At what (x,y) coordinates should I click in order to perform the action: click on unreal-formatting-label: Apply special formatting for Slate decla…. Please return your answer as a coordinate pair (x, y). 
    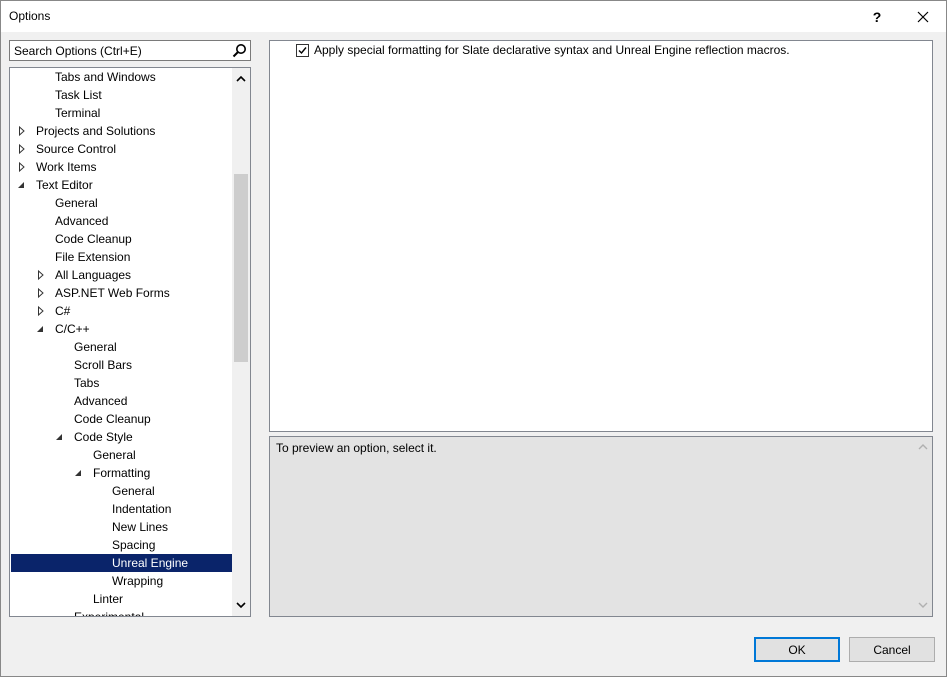
    Looking at the image, I should click on (552, 50).